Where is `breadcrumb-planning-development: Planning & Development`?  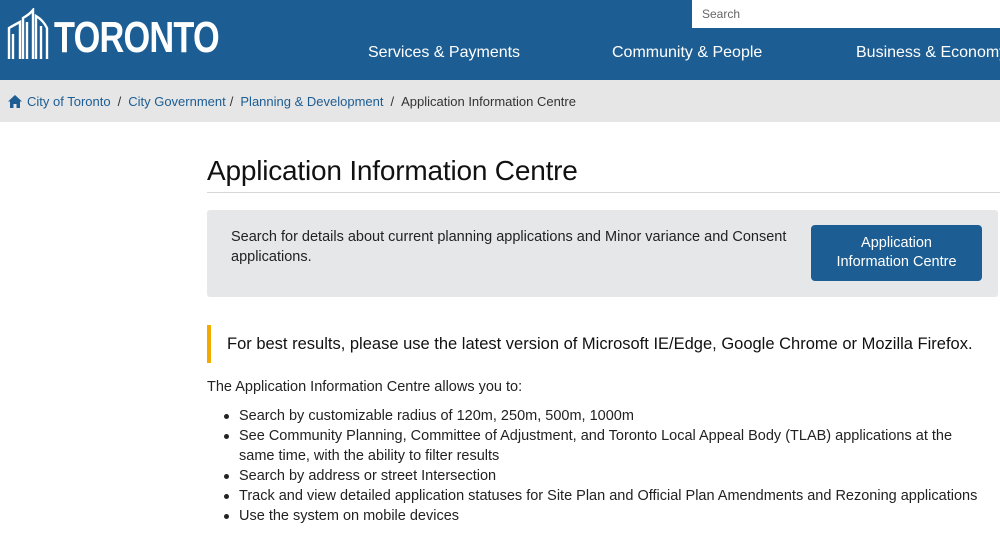
breadcrumb-planning-development: Planning & Development is located at coordinates (311, 101).